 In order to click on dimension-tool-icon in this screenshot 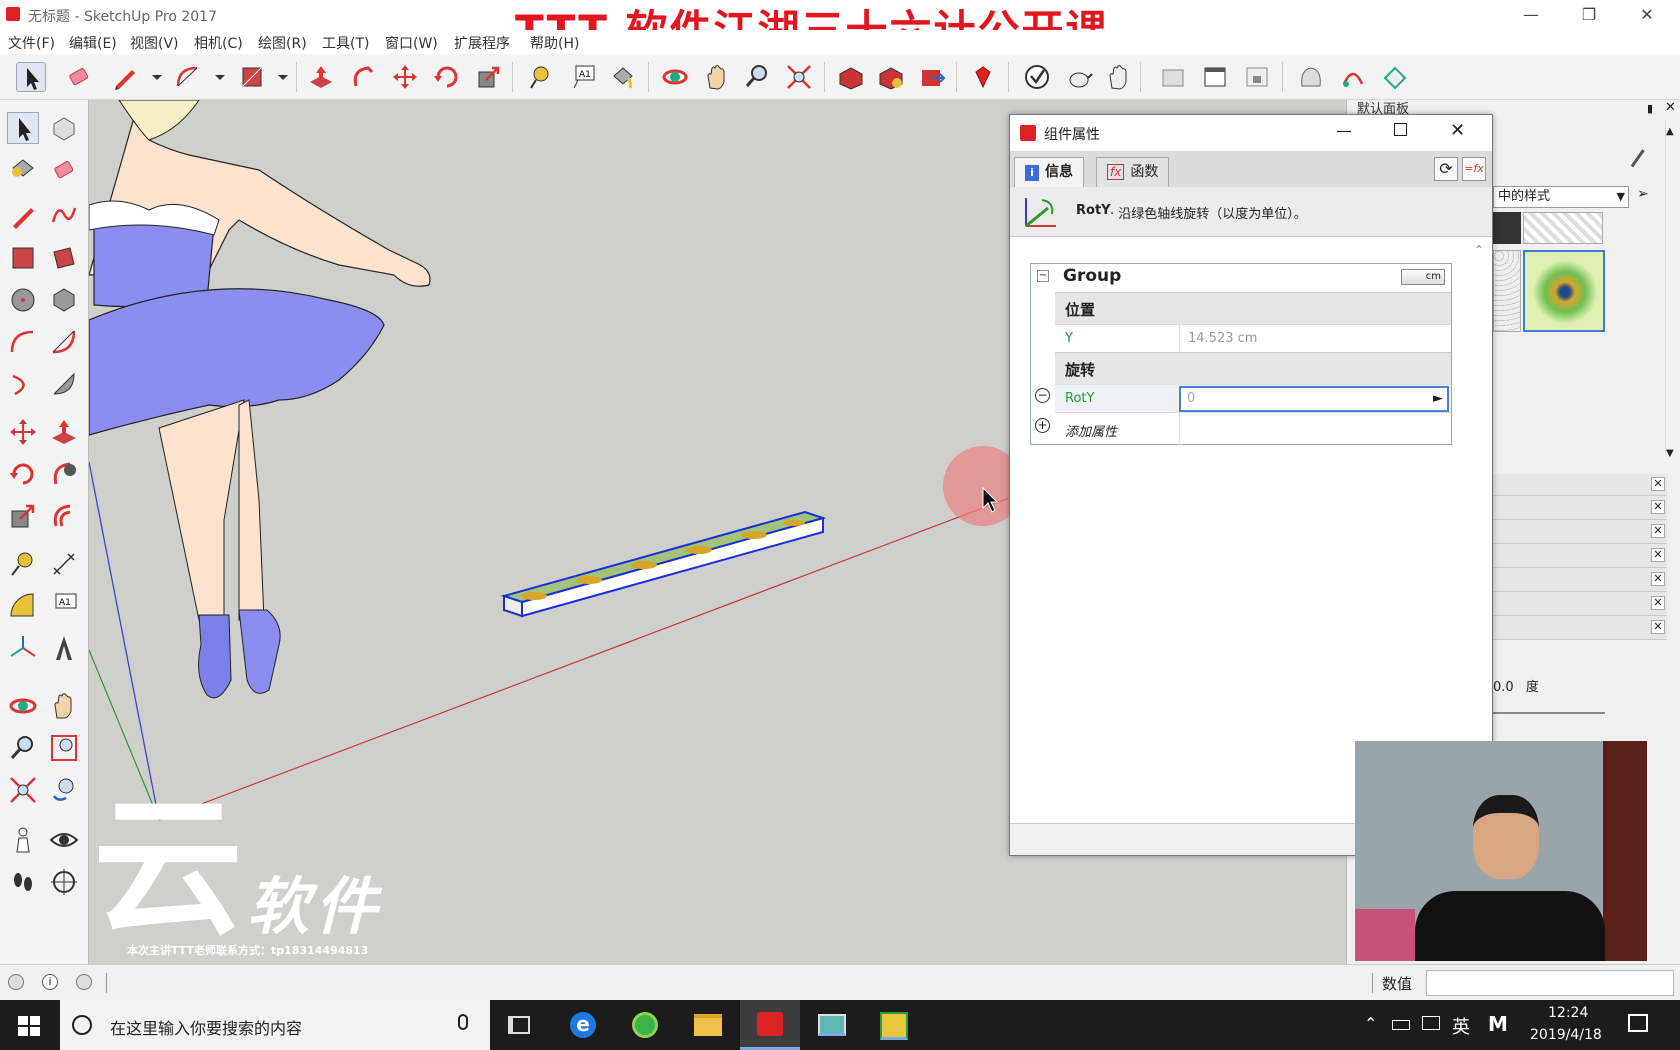, I will do `click(64, 564)`.